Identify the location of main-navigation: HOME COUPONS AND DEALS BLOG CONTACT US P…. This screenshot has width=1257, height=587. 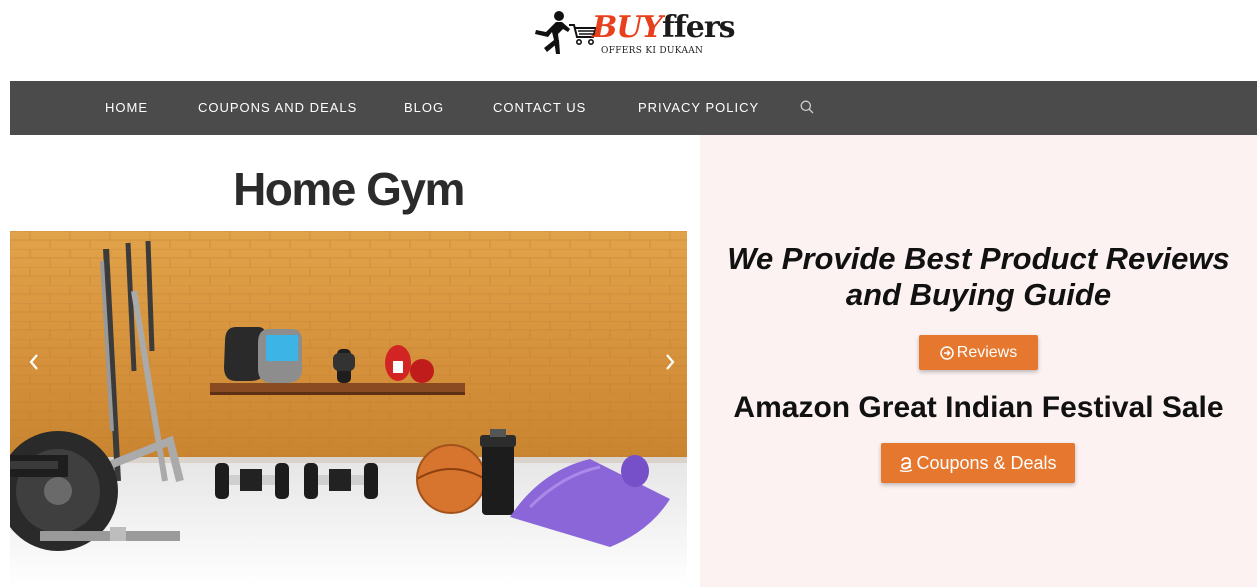
(633, 108).